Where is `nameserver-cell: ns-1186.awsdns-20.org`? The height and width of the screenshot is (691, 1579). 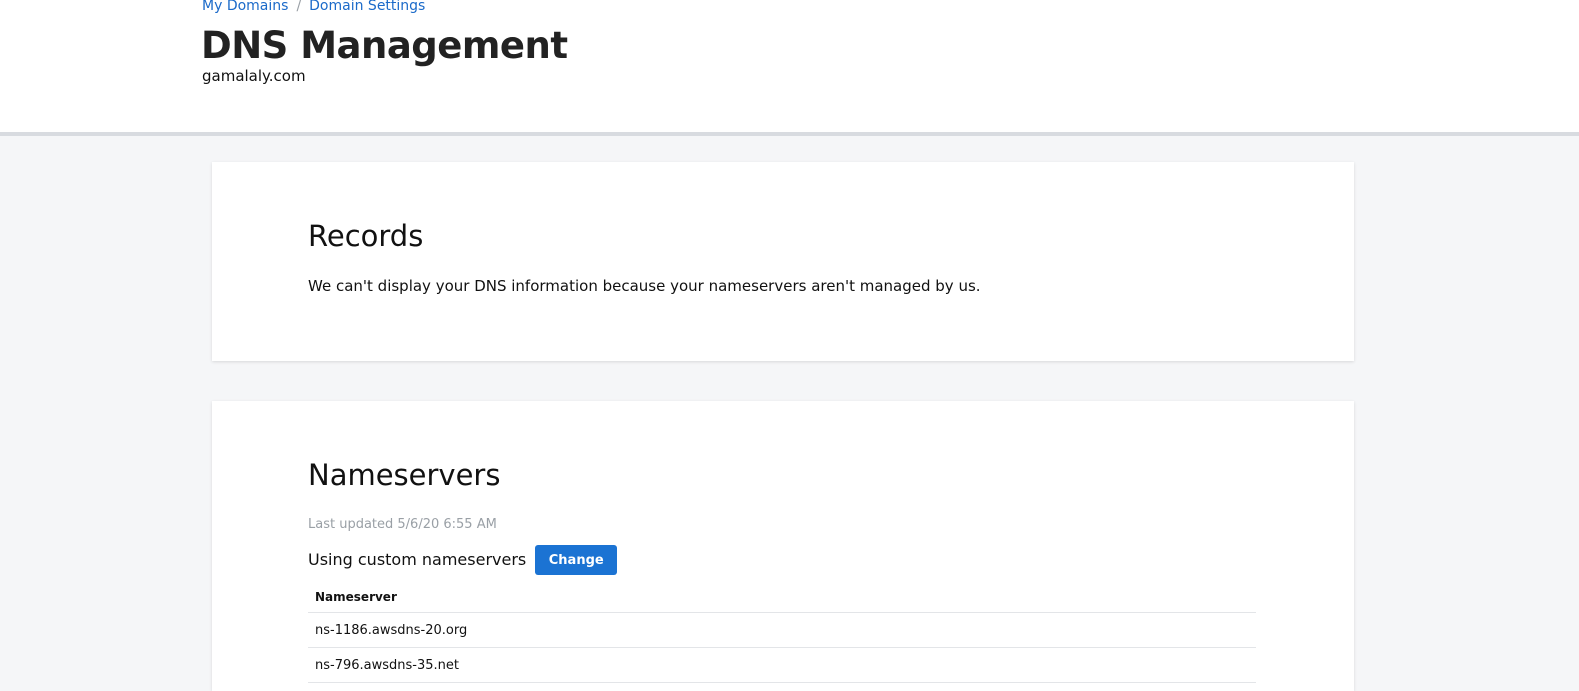
nameserver-cell: ns-1186.awsdns-20.org is located at coordinates (782, 630).